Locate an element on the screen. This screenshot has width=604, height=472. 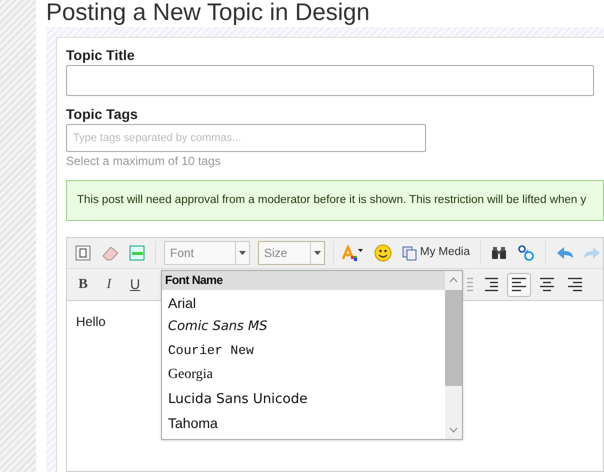
font-option: Lucida Sans Unicode is located at coordinates (303, 399).